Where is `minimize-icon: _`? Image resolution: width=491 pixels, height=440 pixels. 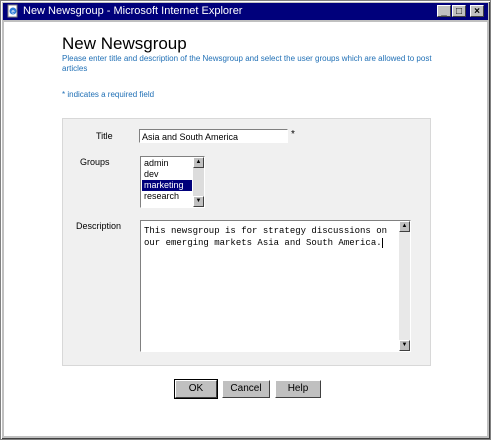 minimize-icon: _ is located at coordinates (444, 11).